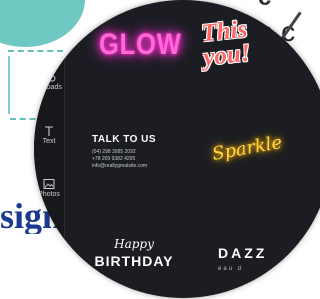  I want to click on template-dazz: DAZZ eau d, so click(242, 259).